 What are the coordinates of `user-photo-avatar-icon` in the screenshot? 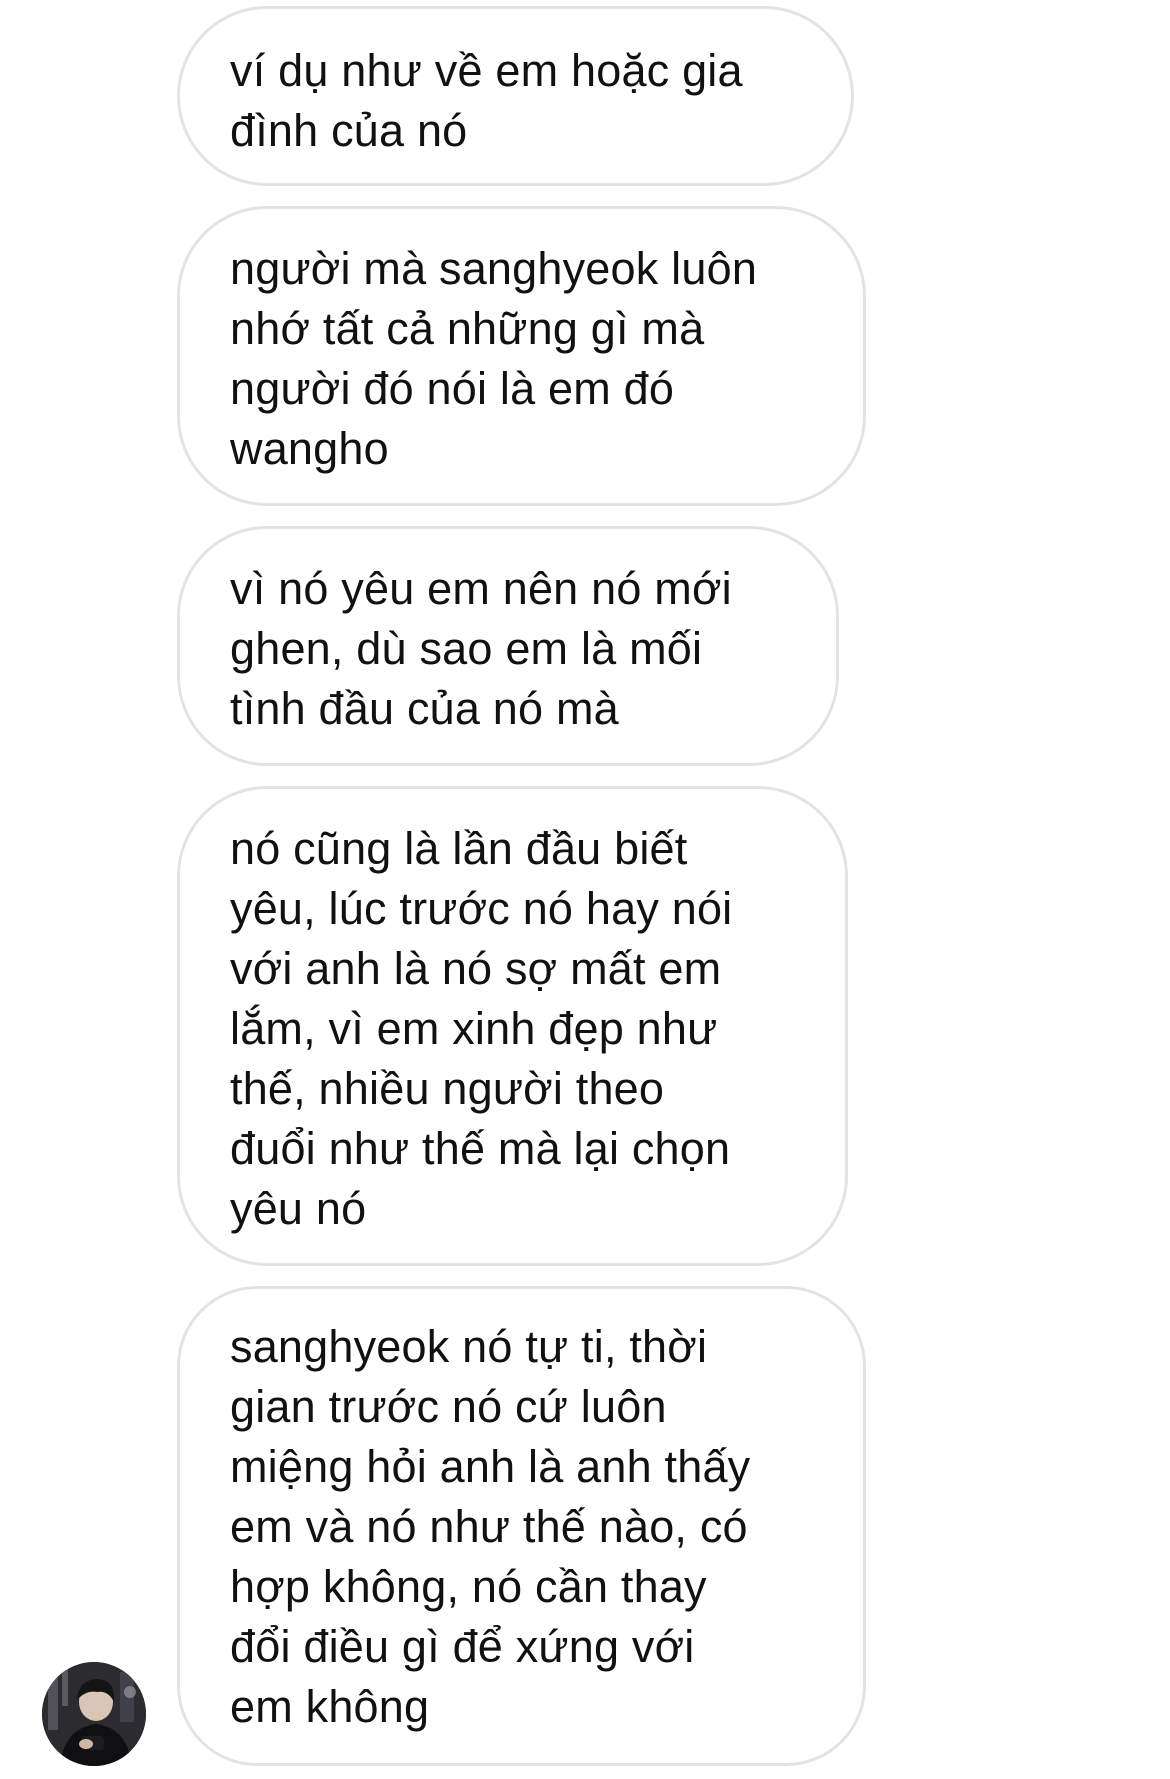 It's located at (94, 1714).